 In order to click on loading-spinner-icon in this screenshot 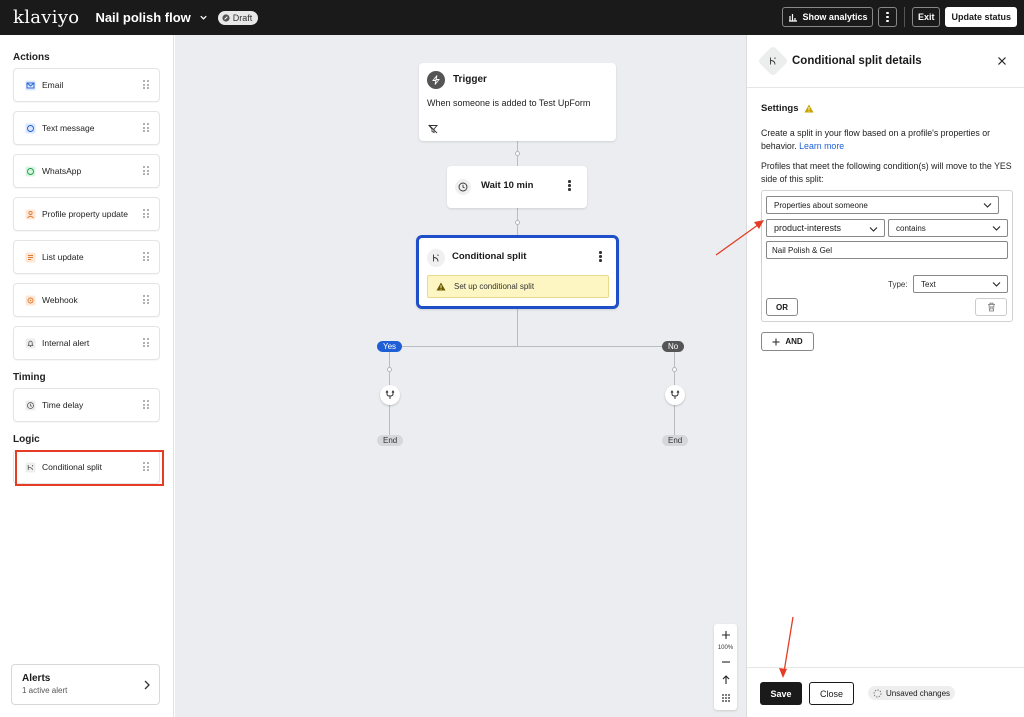, I will do `click(877, 693)`.